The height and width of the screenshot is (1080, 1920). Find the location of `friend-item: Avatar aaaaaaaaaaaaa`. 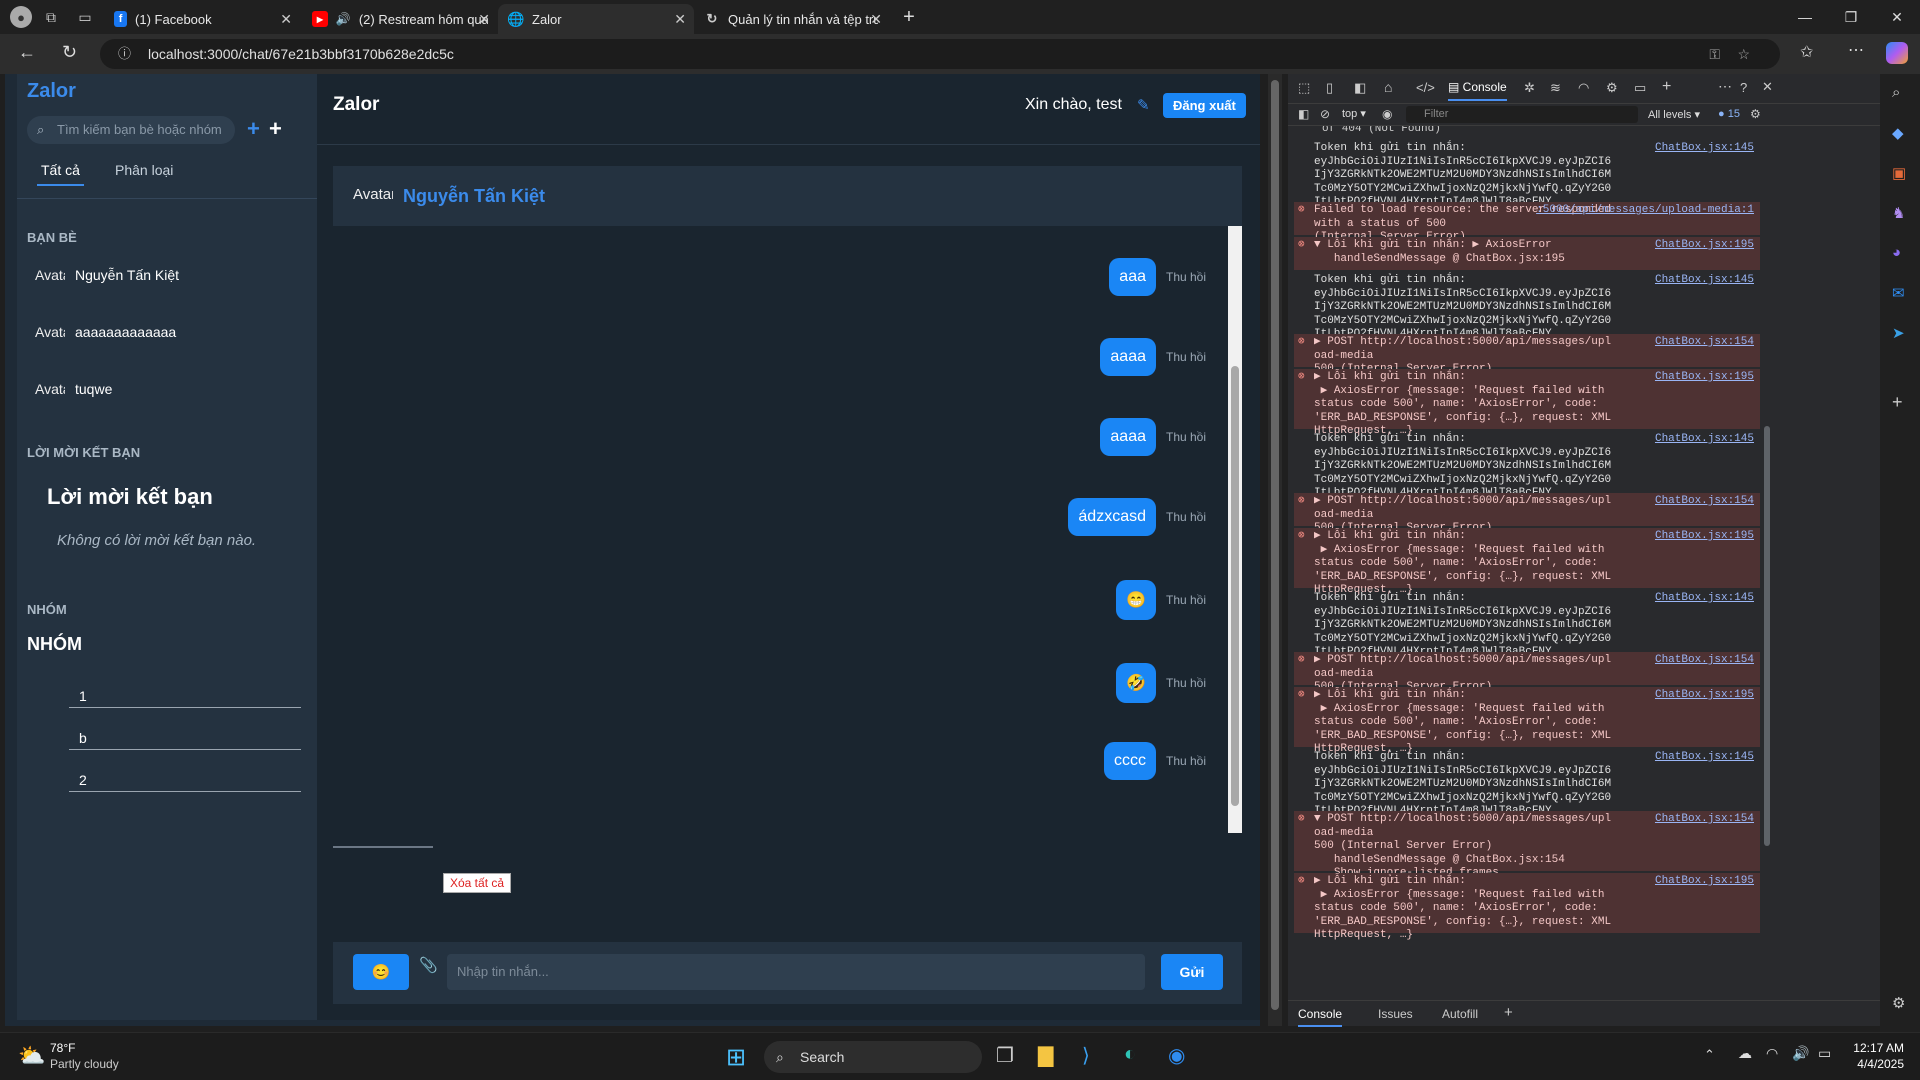

friend-item: Avatar aaaaaaaaaaaaa is located at coordinates (105, 332).